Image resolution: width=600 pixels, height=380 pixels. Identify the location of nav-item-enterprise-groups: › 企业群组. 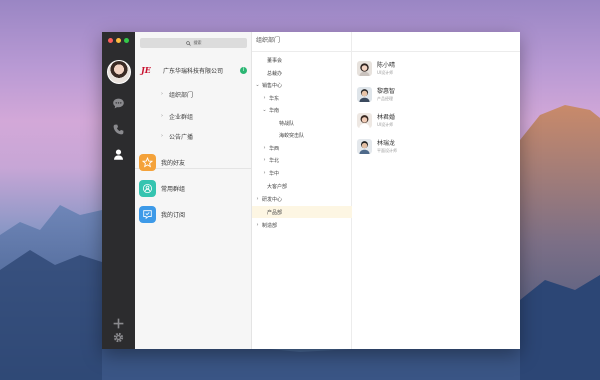
(193, 116).